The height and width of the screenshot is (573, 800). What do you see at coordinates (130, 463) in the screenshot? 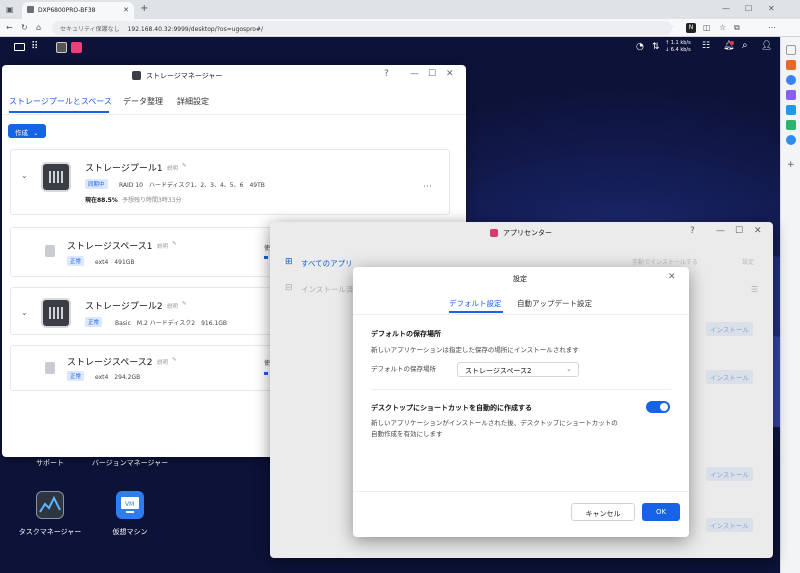
I see `desktop-icon-version-manager-label: バージョンマネージャー` at bounding box center [130, 463].